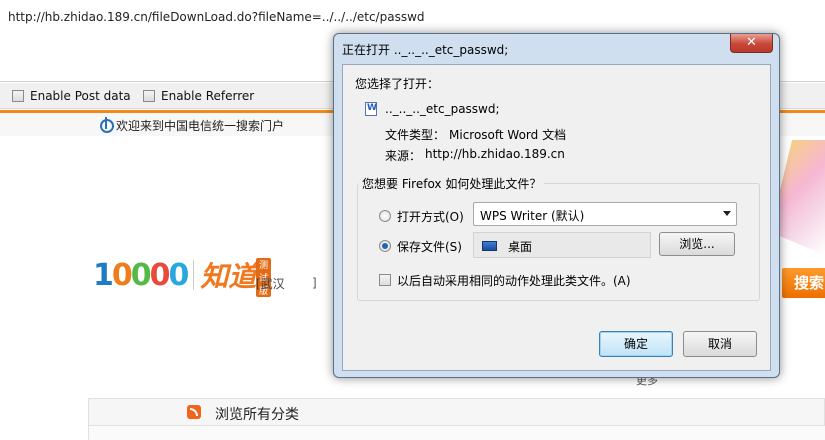 The width and height of the screenshot is (825, 440). What do you see at coordinates (751, 43) in the screenshot?
I see `close-button: ✕` at bounding box center [751, 43].